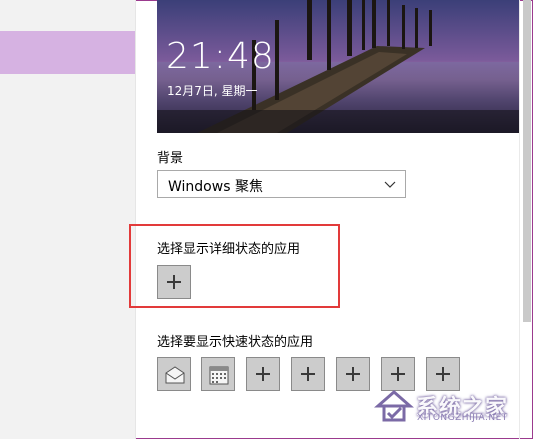 The height and width of the screenshot is (439, 533). What do you see at coordinates (281, 184) in the screenshot?
I see `background-dropdown: Windows 聚焦` at bounding box center [281, 184].